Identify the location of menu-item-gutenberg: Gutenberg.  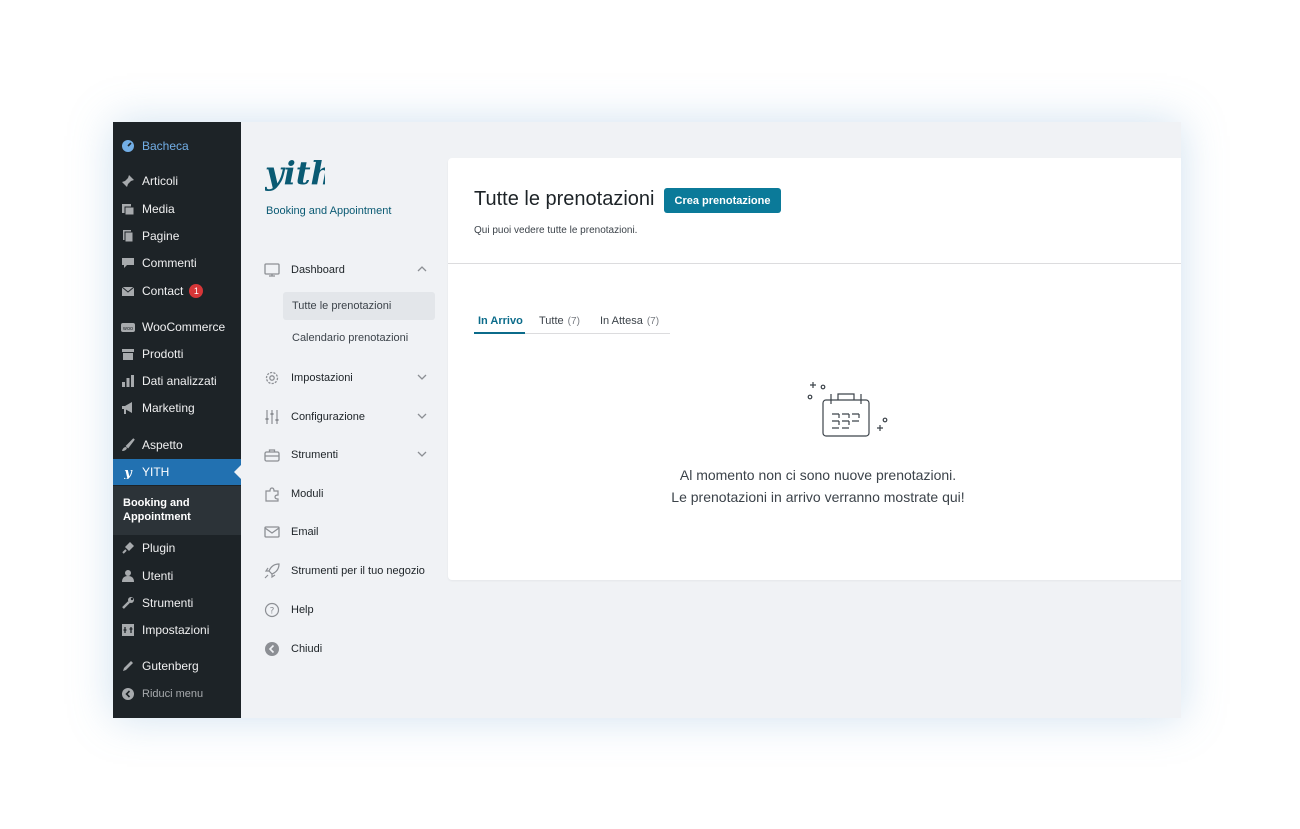
(177, 666).